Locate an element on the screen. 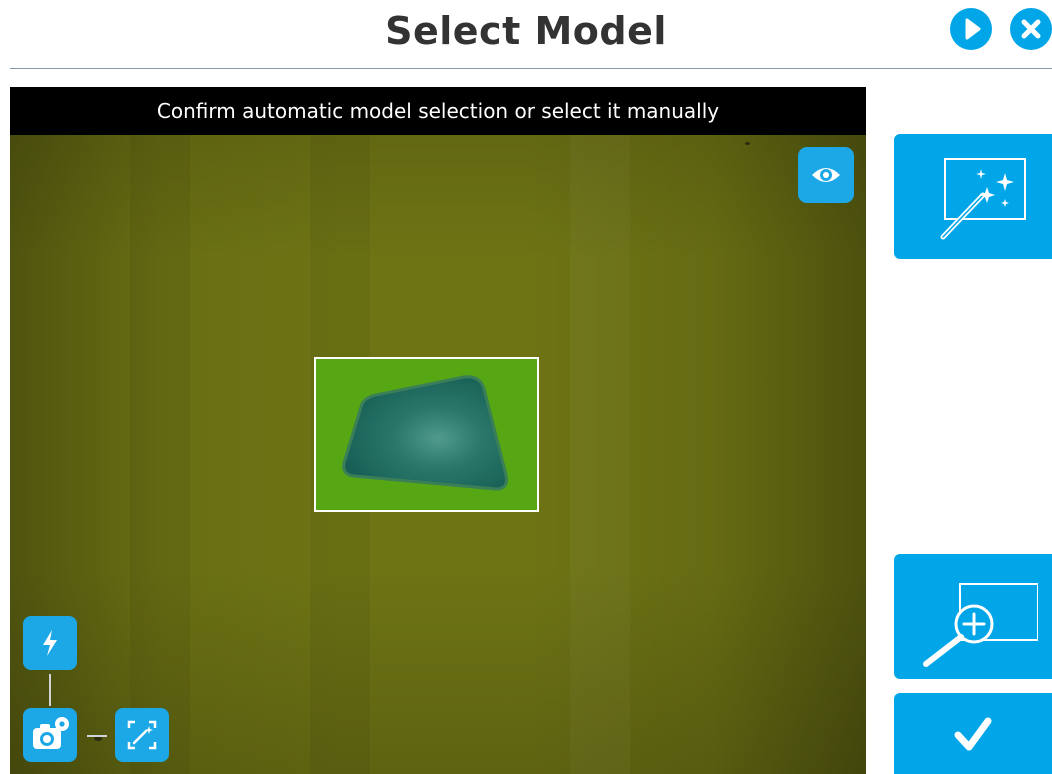 This screenshot has width=1052, height=774. next-button is located at coordinates (971, 29).